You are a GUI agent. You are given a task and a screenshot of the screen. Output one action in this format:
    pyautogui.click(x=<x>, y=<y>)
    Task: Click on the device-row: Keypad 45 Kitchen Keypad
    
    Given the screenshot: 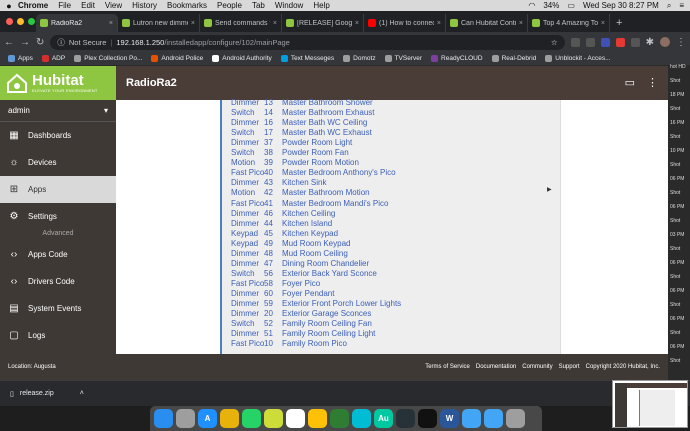 What is the action you would take?
    pyautogui.click(x=284, y=234)
    